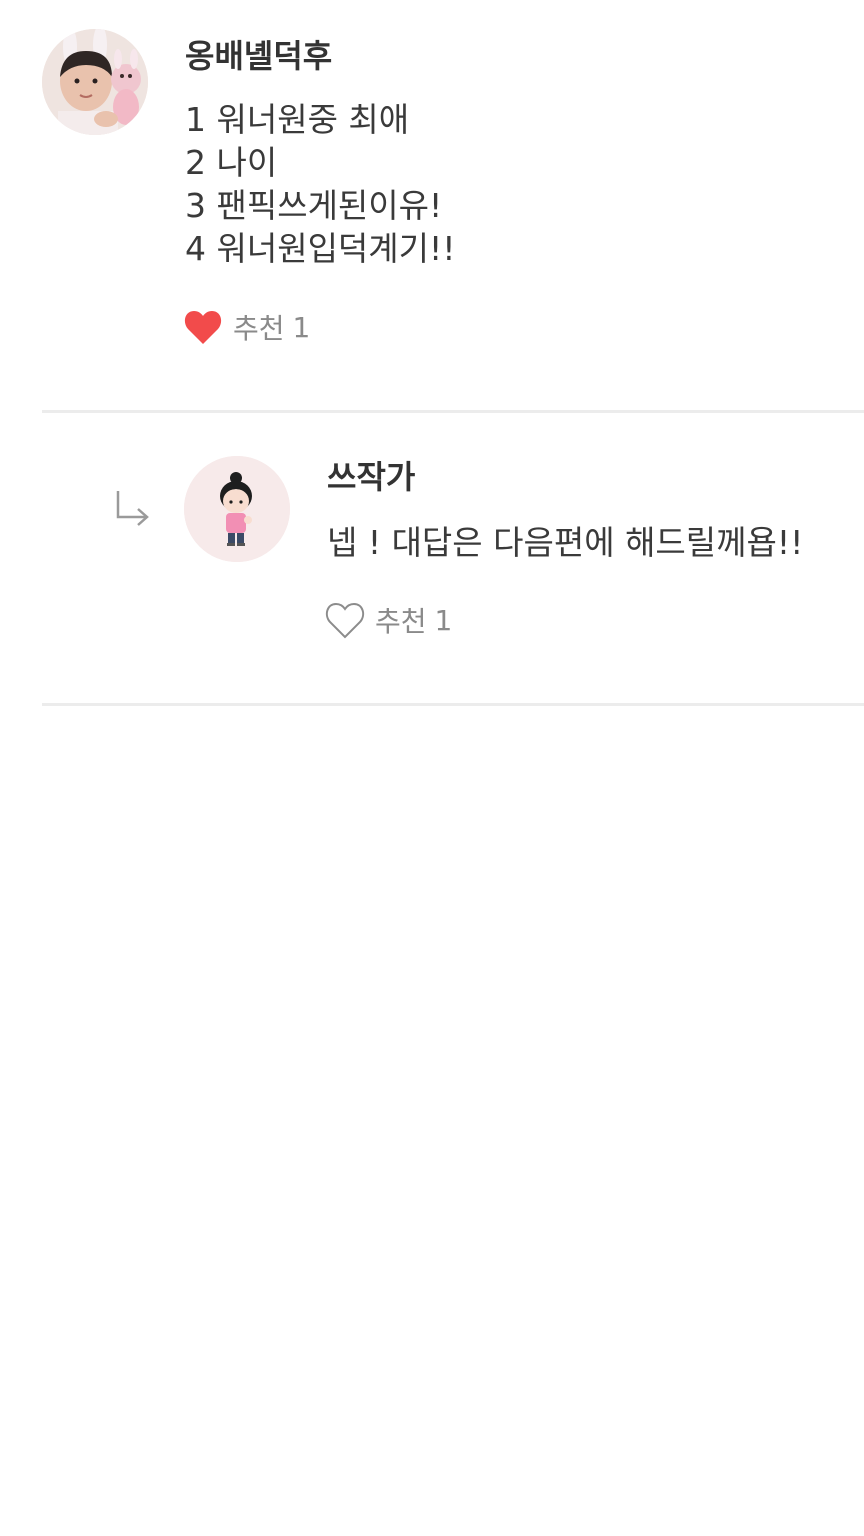  What do you see at coordinates (345, 620) in the screenshot?
I see `heart-outline-icon` at bounding box center [345, 620].